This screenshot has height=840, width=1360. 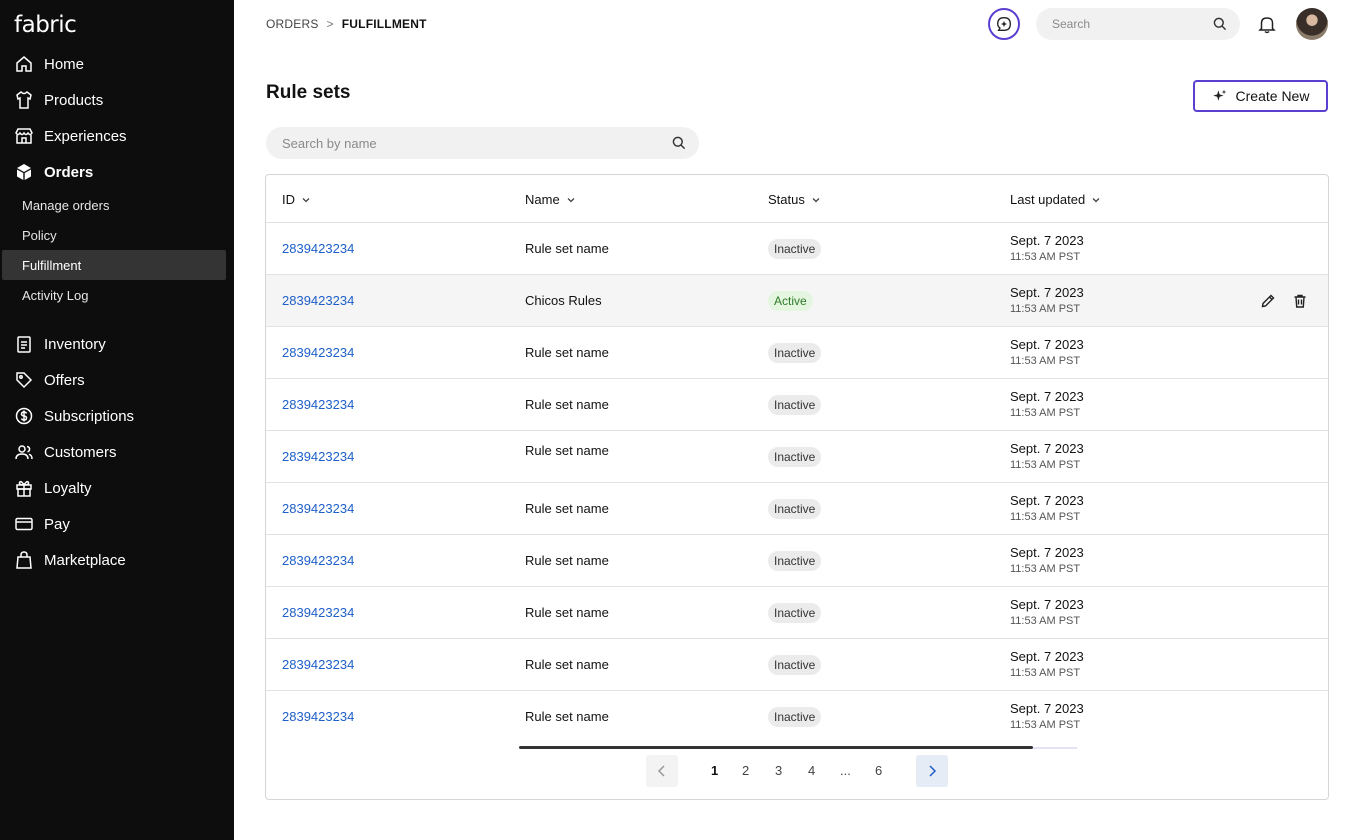 I want to click on sidebar-subitem-label: Fulfillment, so click(x=52, y=265).